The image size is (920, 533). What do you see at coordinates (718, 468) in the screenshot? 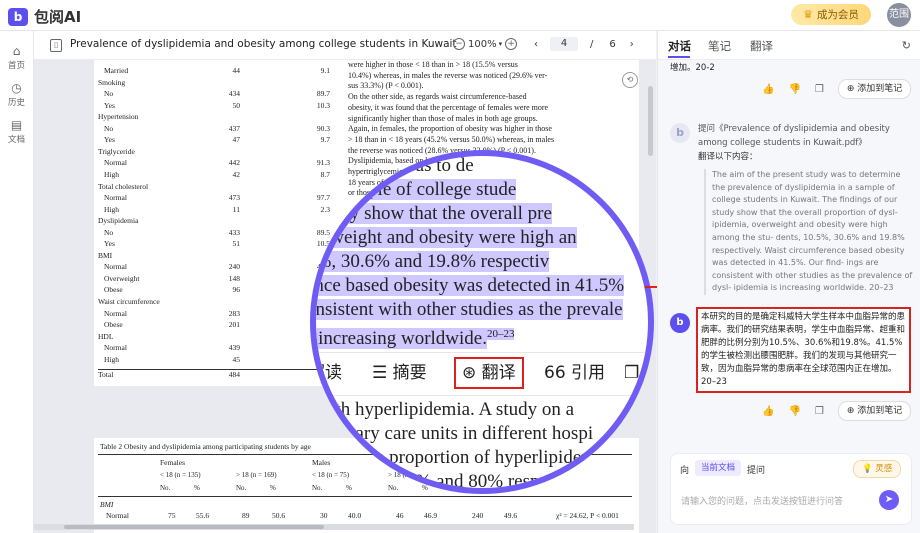
I see `current-document-chip: 当前文档` at bounding box center [718, 468].